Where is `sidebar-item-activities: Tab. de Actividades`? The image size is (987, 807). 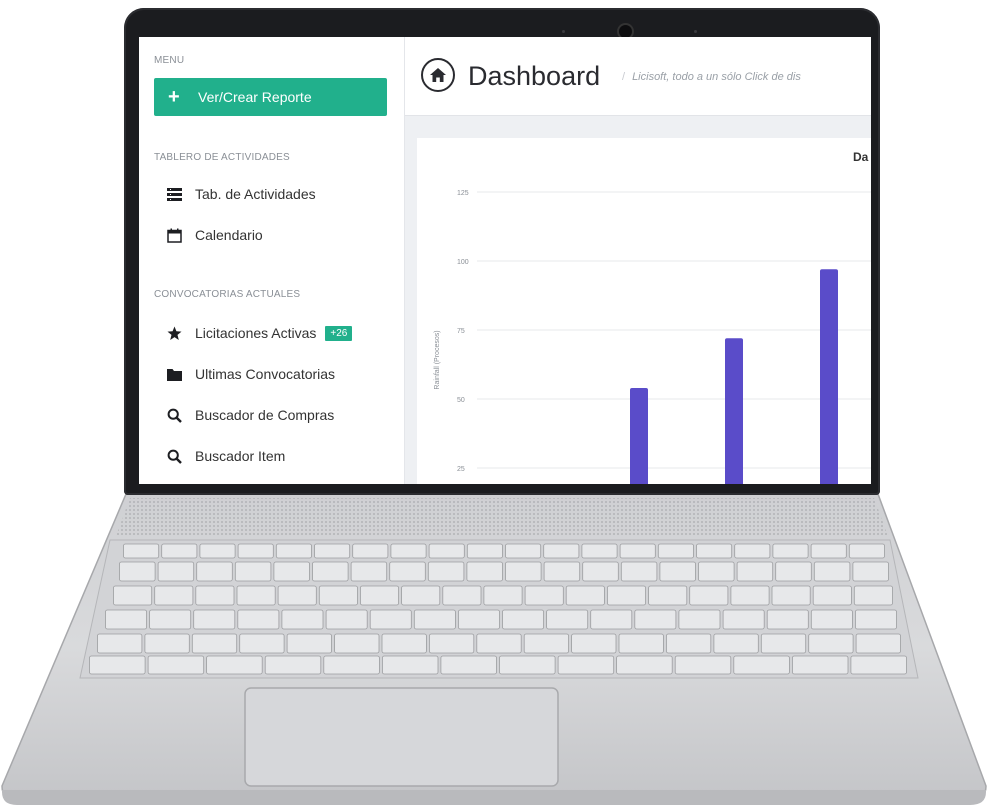
sidebar-item-activities: Tab. de Actividades is located at coordinates (240, 194).